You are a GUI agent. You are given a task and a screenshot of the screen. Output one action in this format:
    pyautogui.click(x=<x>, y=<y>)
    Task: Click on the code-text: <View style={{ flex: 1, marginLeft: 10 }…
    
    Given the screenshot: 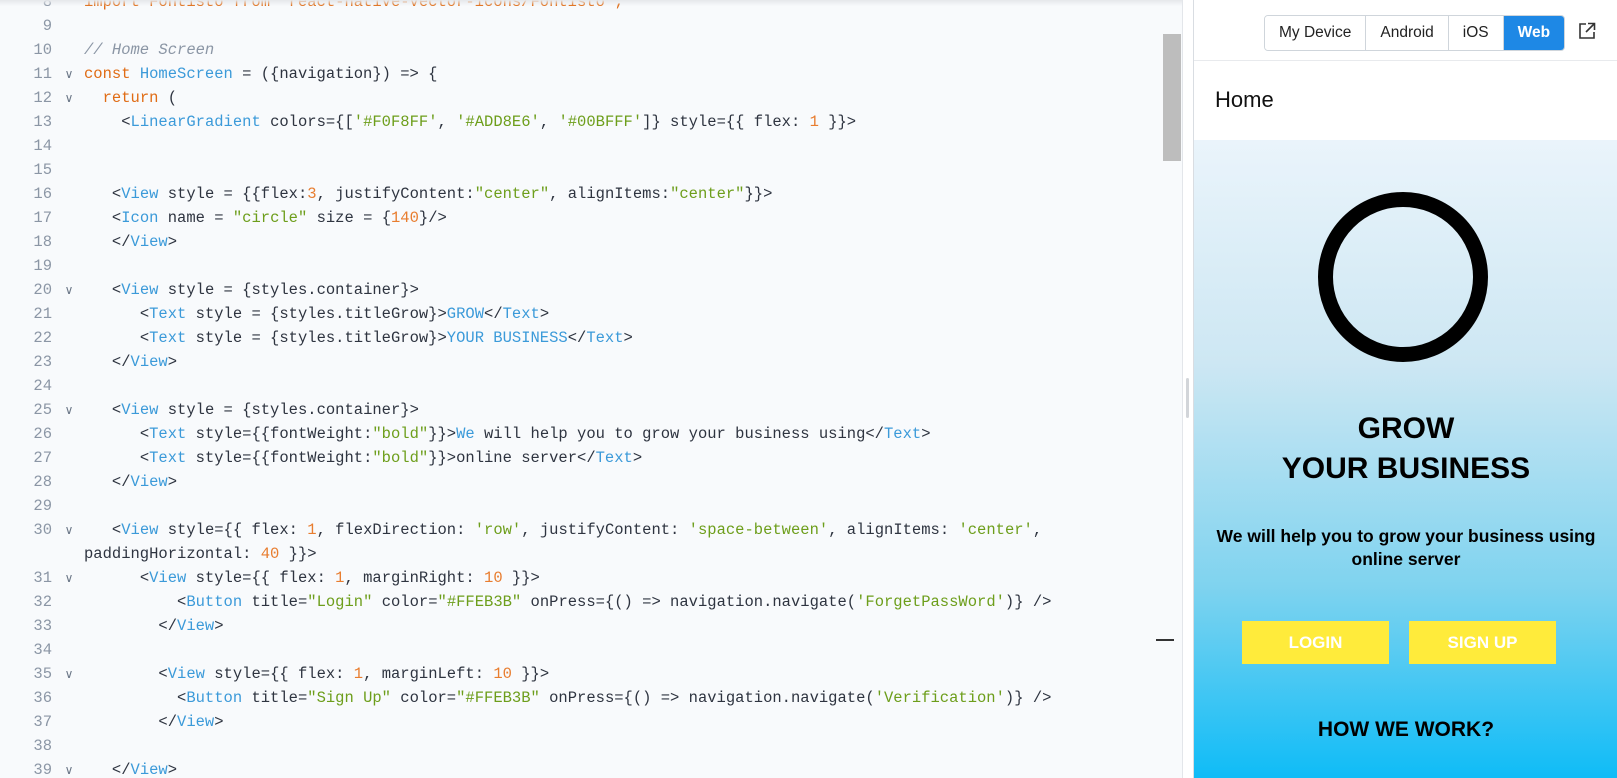 What is the action you would take?
    pyautogui.click(x=621, y=674)
    